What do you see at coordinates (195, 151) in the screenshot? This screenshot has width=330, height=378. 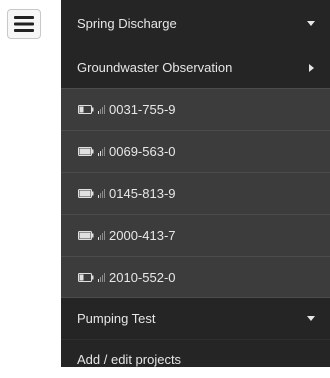 I see `station-item: 0069-563-0` at bounding box center [195, 151].